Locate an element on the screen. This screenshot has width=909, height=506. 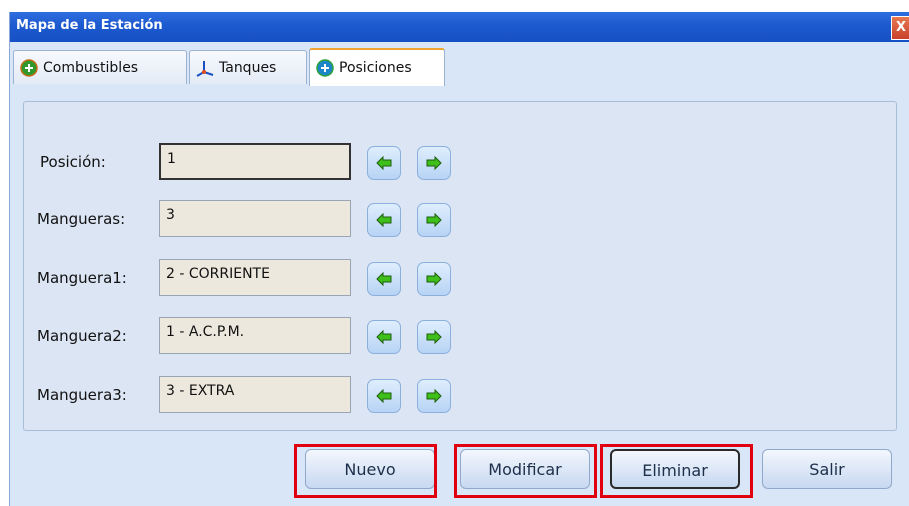
field-label: Manguera2: is located at coordinates (82, 336).